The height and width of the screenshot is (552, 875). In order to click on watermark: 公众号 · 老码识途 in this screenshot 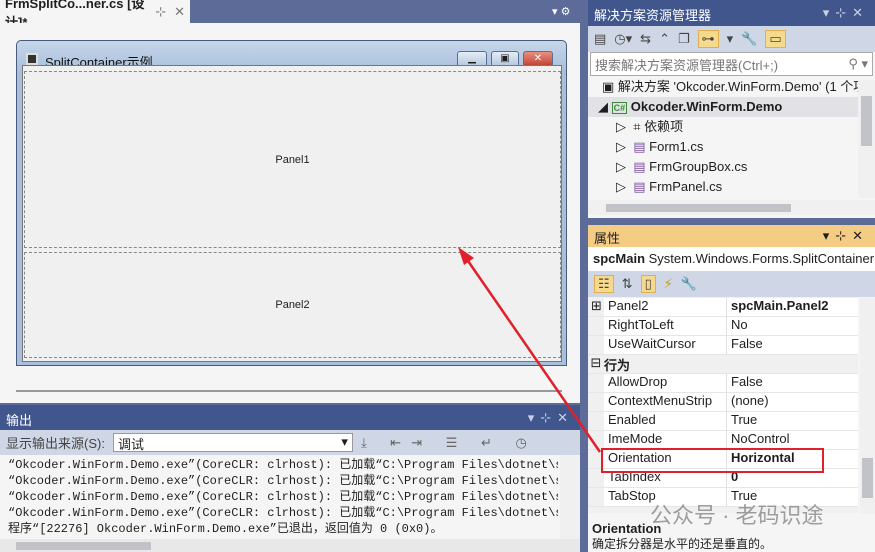, I will do `click(737, 515)`.